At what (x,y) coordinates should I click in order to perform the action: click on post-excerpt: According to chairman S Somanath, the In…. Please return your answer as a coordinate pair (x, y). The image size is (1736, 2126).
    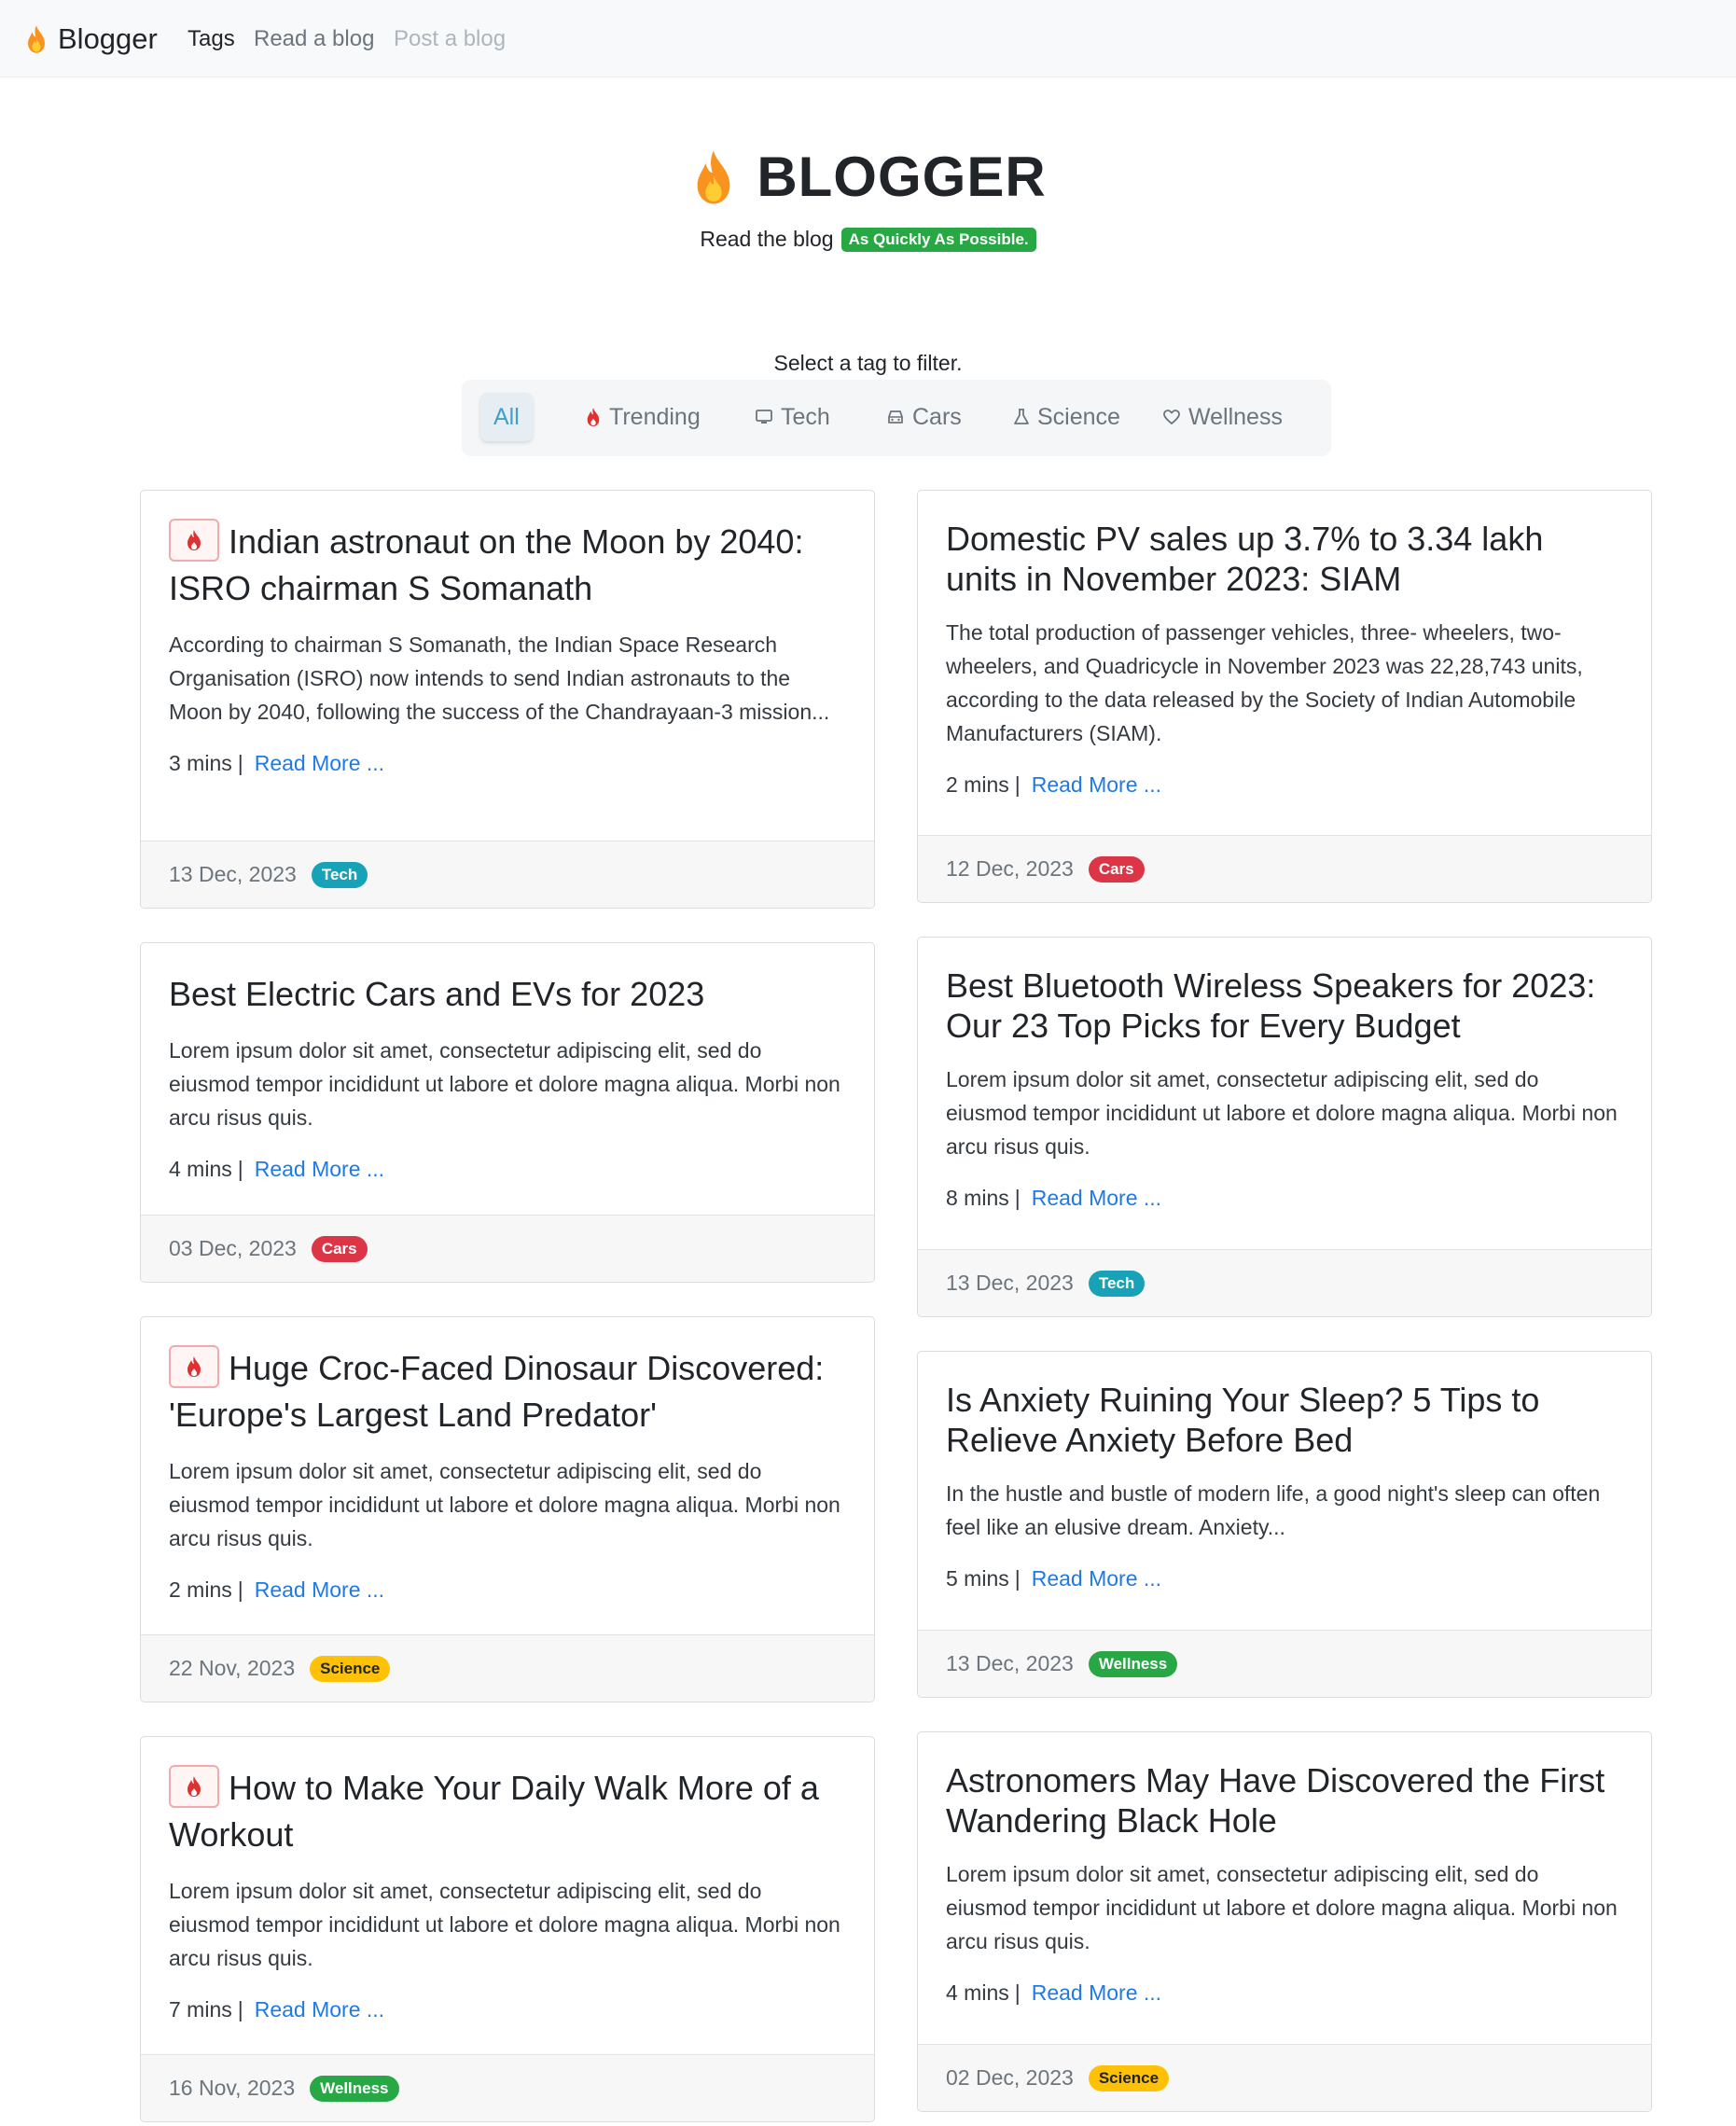
    Looking at the image, I should click on (499, 678).